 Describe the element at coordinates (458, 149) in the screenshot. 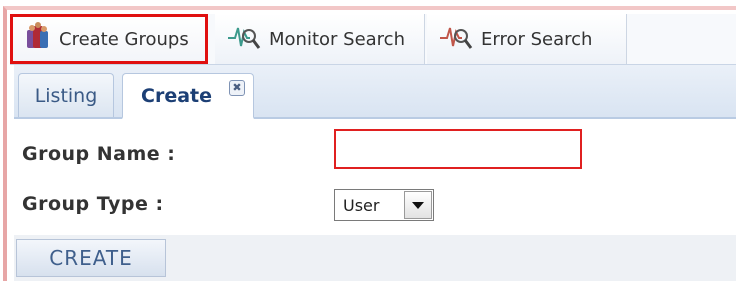

I see `group-name-input` at that location.